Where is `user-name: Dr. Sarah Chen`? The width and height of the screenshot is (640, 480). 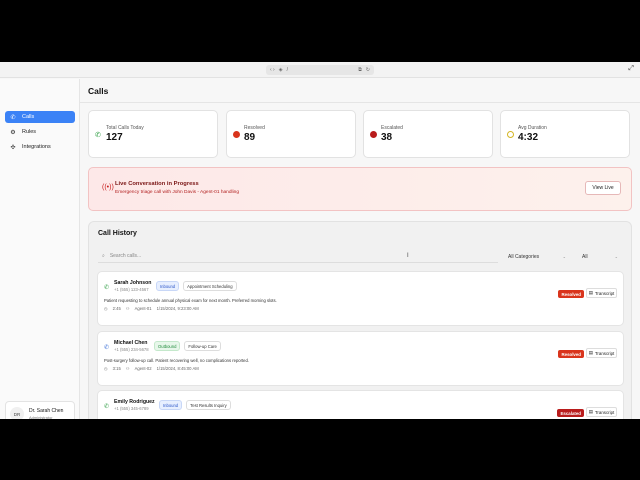 user-name: Dr. Sarah Chen is located at coordinates (46, 411).